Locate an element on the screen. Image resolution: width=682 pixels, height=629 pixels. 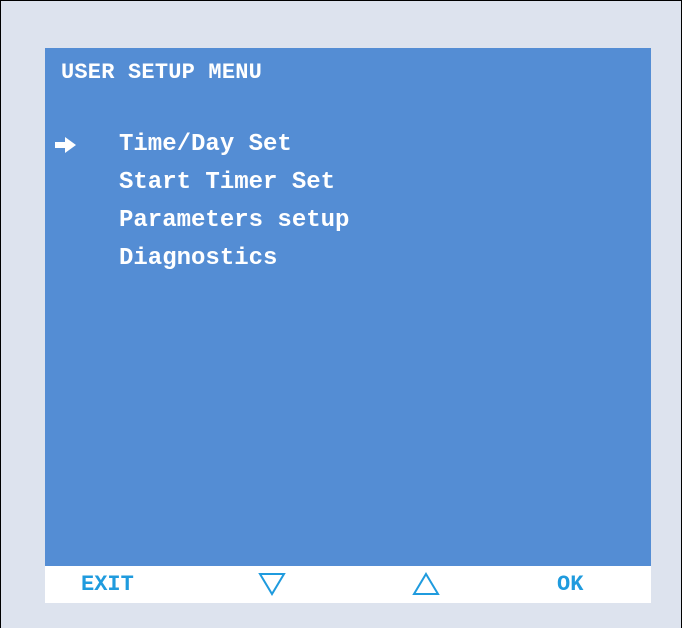
menu-item-label: Start Timer Set is located at coordinates (227, 182).